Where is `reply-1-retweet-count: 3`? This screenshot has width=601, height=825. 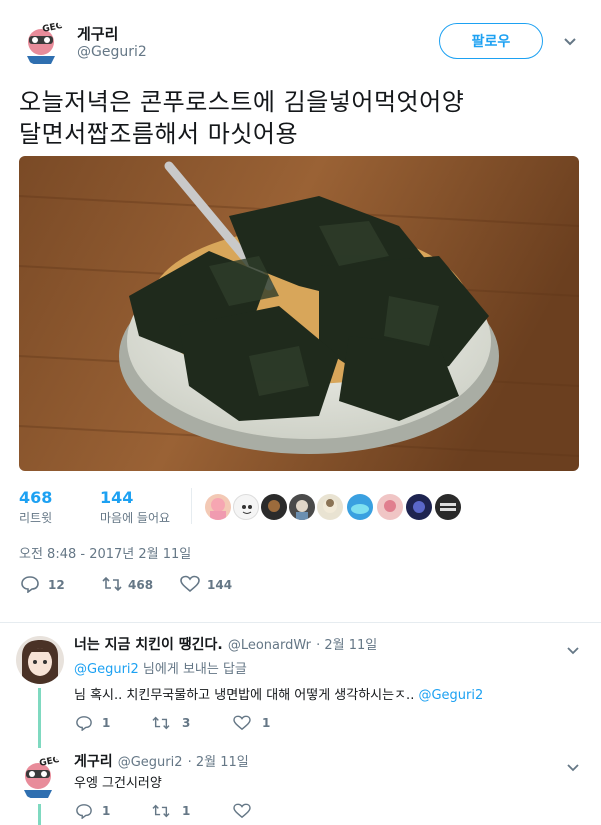 reply-1-retweet-count: 3 is located at coordinates (186, 723).